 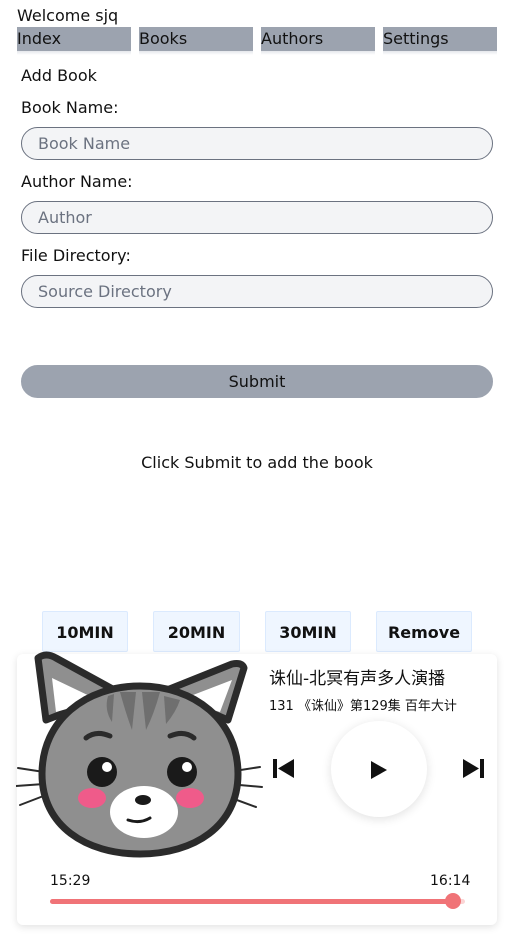 What do you see at coordinates (85, 631) in the screenshot?
I see `timer-10min-button: 10MIN` at bounding box center [85, 631].